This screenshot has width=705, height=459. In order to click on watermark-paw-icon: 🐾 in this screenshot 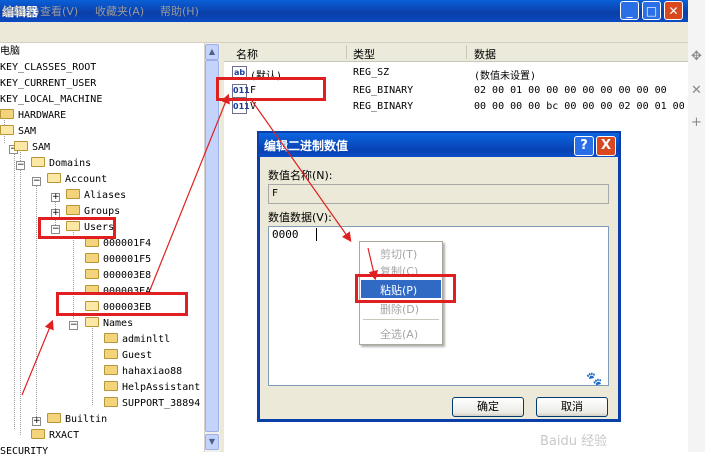, I will do `click(594, 379)`.